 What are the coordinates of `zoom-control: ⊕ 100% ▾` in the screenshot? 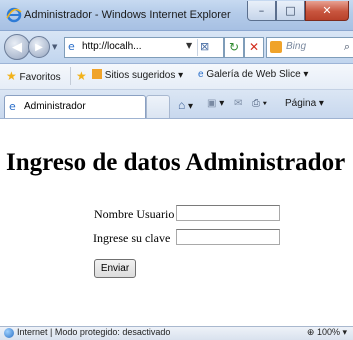 It's located at (327, 332).